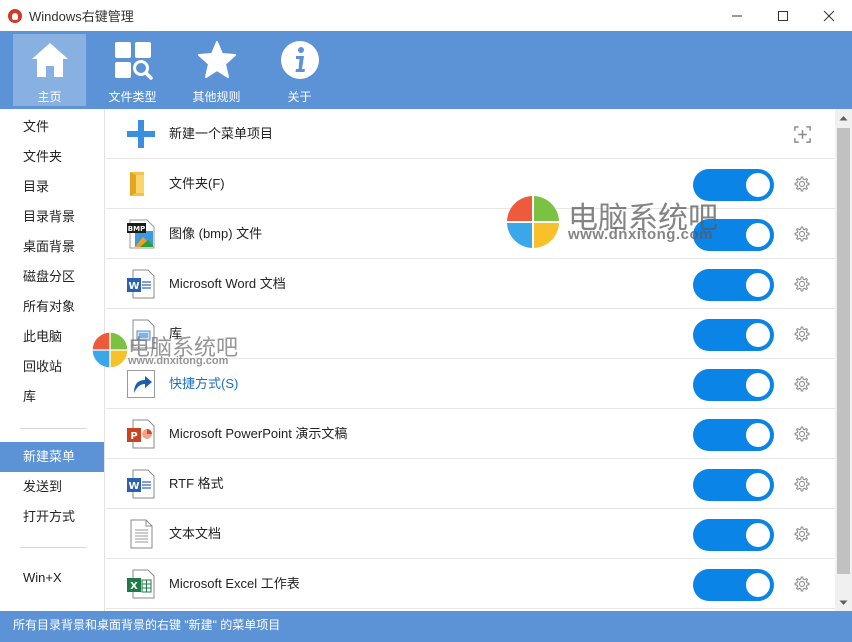  What do you see at coordinates (141, 584) in the screenshot?
I see `excel-icon: X` at bounding box center [141, 584].